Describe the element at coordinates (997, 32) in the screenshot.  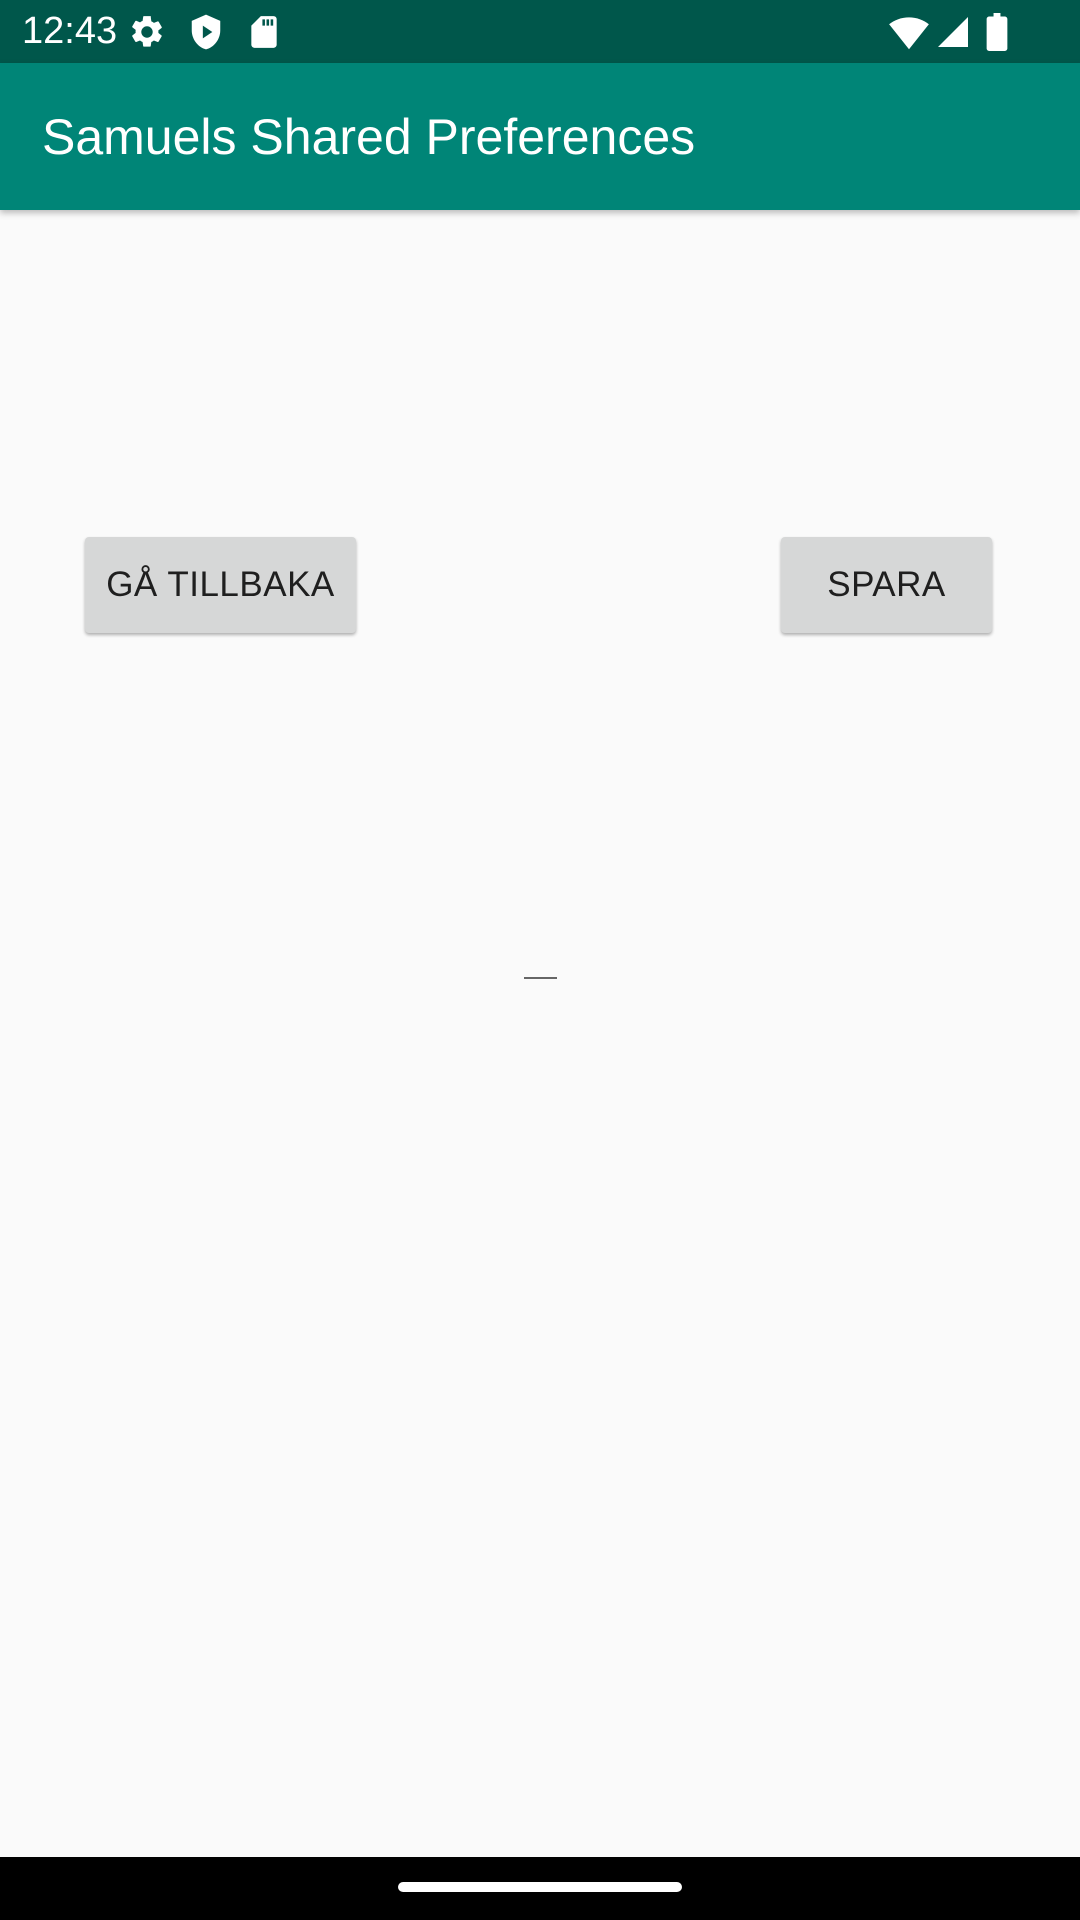
I see `battery-icon` at that location.